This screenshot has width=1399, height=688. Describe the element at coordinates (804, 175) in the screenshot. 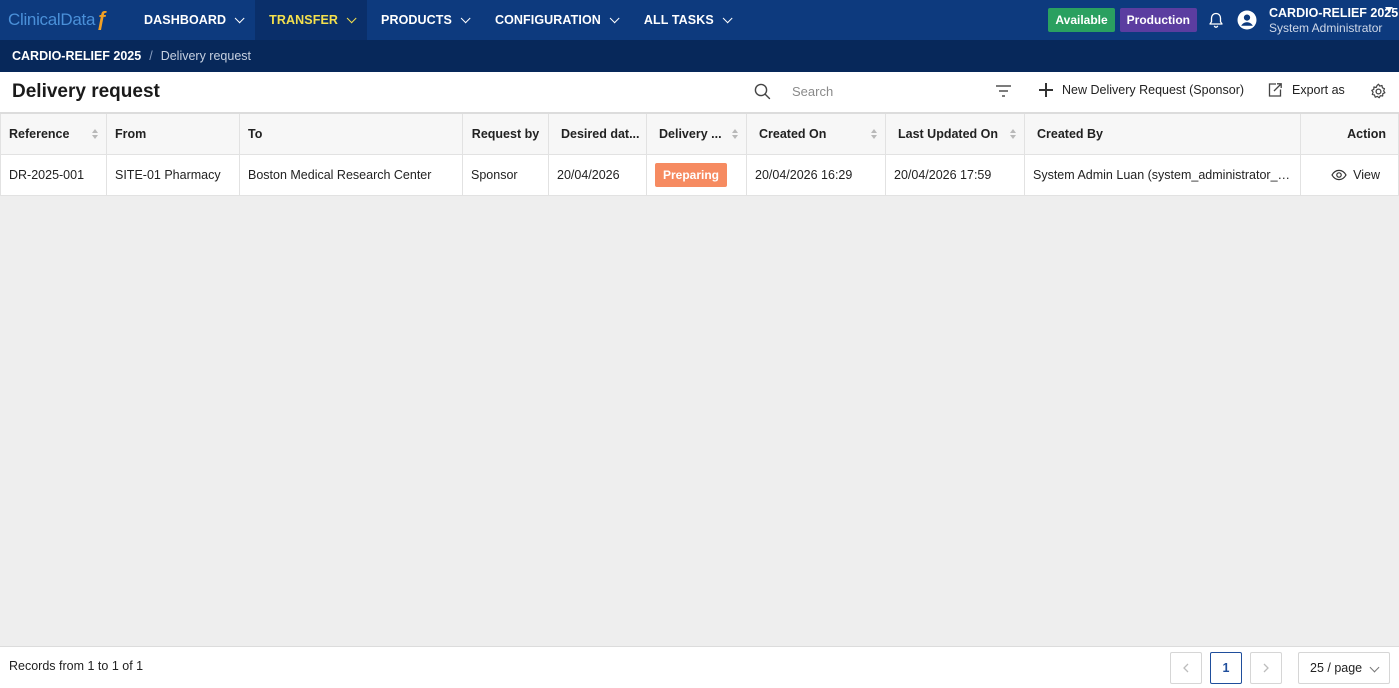

I see `created-on-value: 20/04/2026 16:29` at that location.